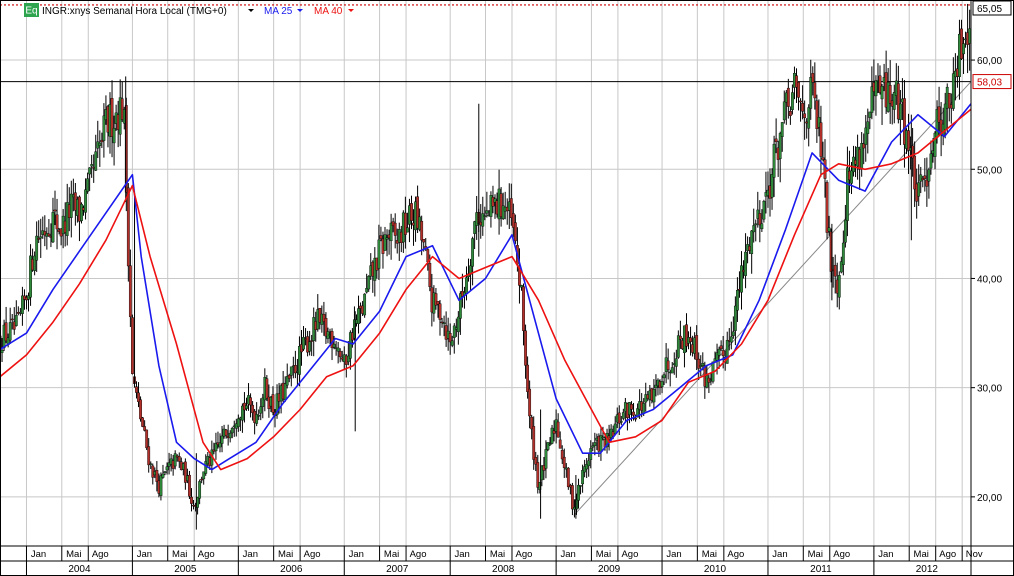 The height and width of the screenshot is (576, 1014). What do you see at coordinates (291, 569) in the screenshot?
I see `x-year-label: 2006` at bounding box center [291, 569].